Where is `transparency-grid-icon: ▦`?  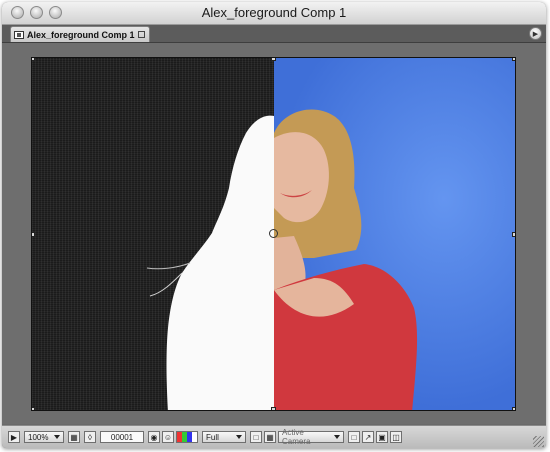
transparency-grid-icon: ▦ is located at coordinates (270, 437).